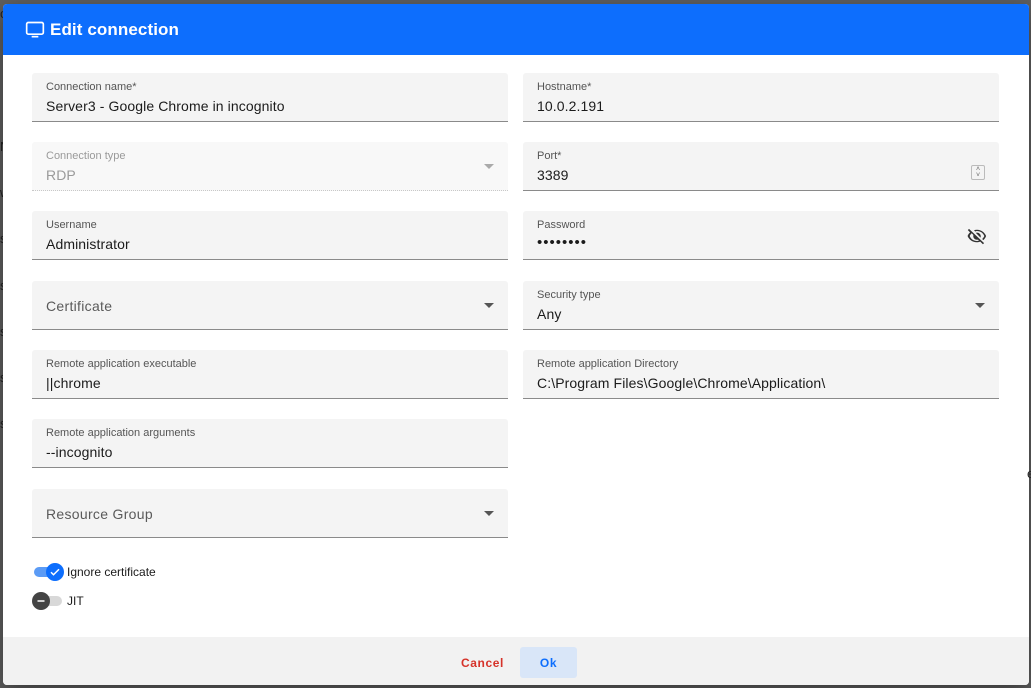 The height and width of the screenshot is (688, 1031). What do you see at coordinates (761, 305) in the screenshot?
I see `security-type-select: Security type Any` at bounding box center [761, 305].